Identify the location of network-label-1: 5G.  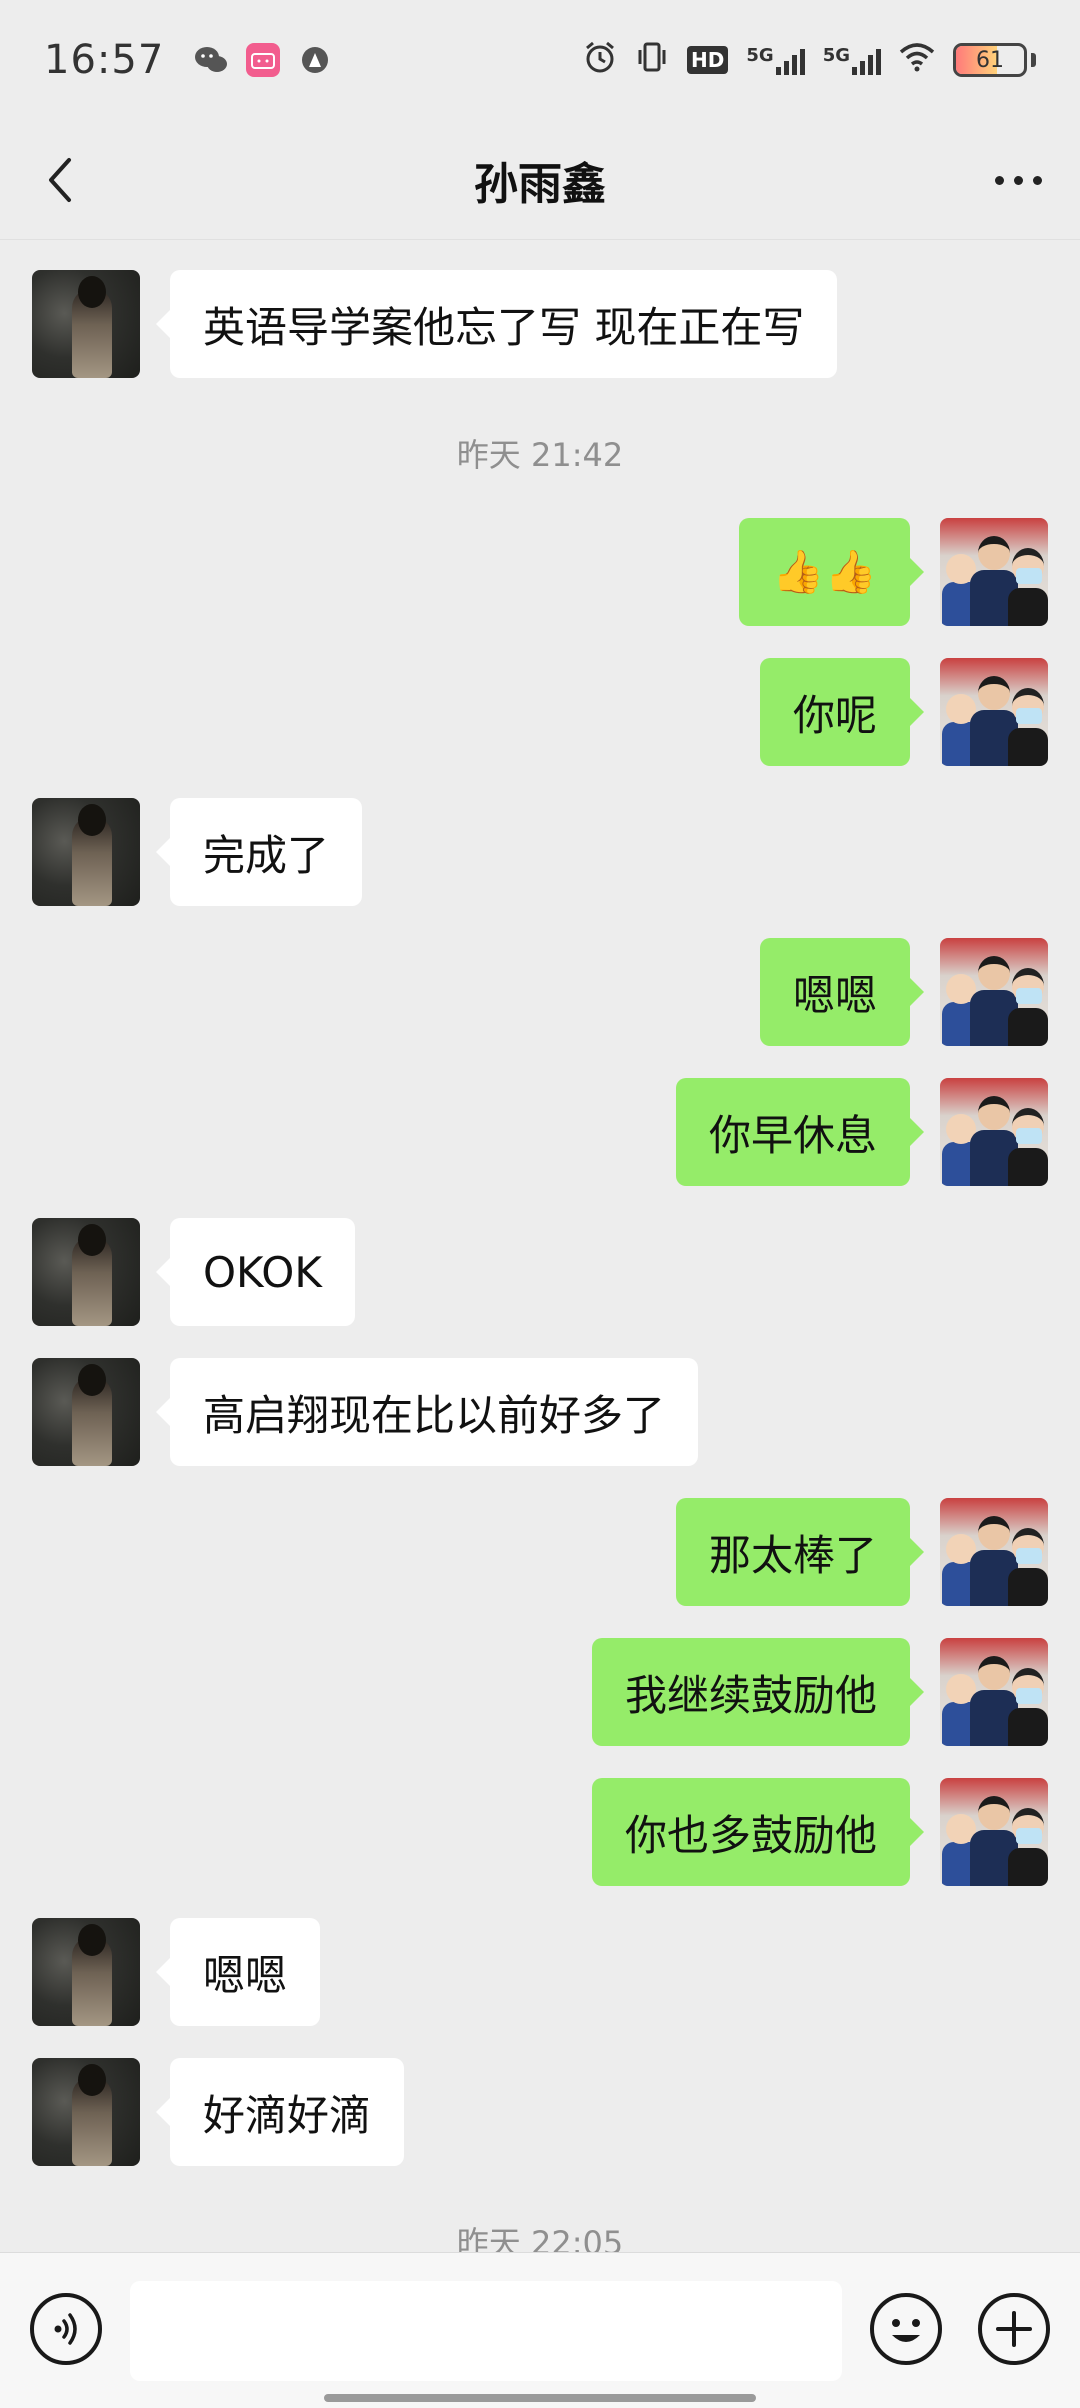
(760, 55).